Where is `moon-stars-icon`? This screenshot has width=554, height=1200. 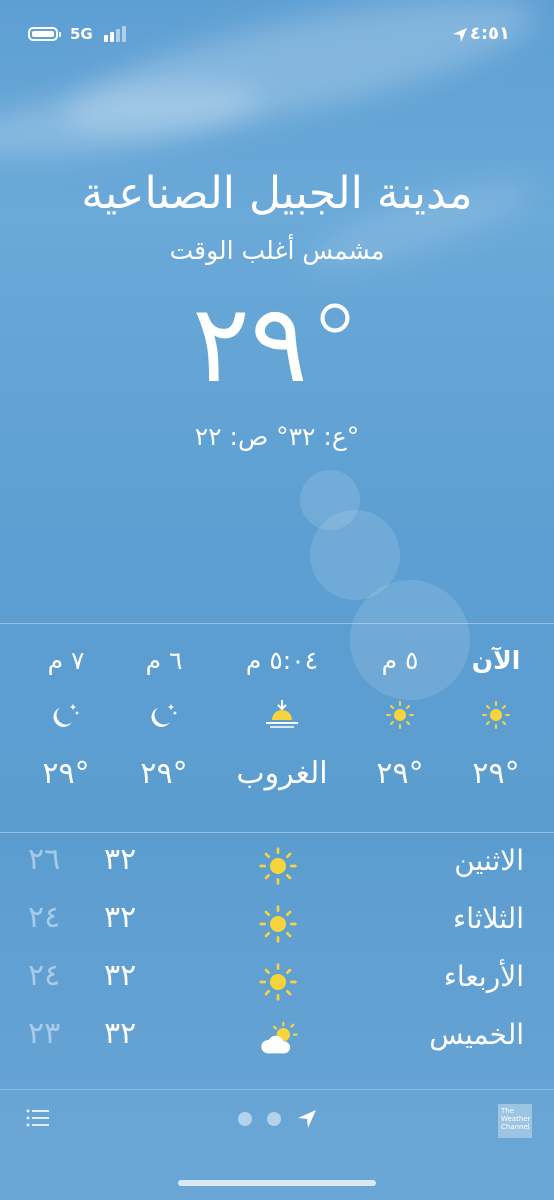
moon-stars-icon is located at coordinates (66, 720).